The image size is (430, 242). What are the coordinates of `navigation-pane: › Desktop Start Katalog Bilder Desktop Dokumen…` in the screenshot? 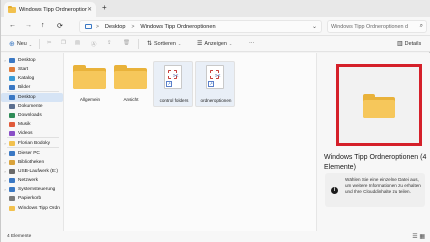 It's located at (32, 142).